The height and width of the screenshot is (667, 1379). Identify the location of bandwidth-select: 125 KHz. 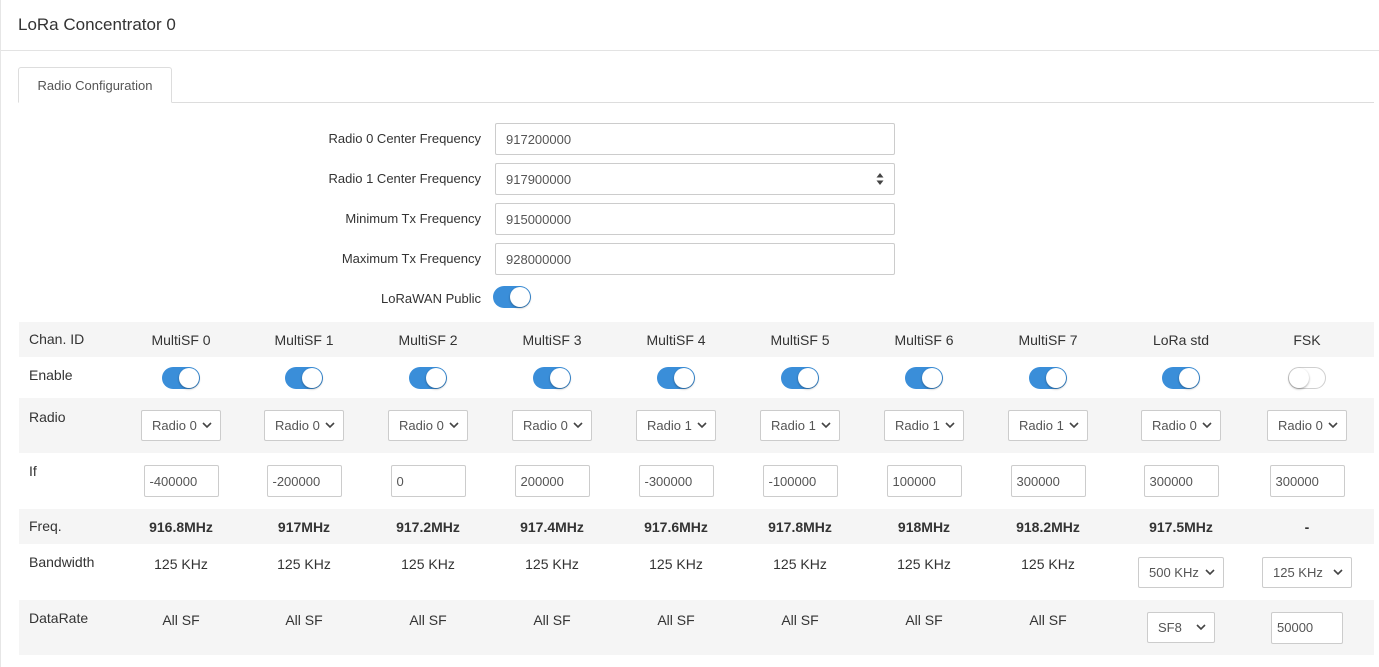
(1307, 572).